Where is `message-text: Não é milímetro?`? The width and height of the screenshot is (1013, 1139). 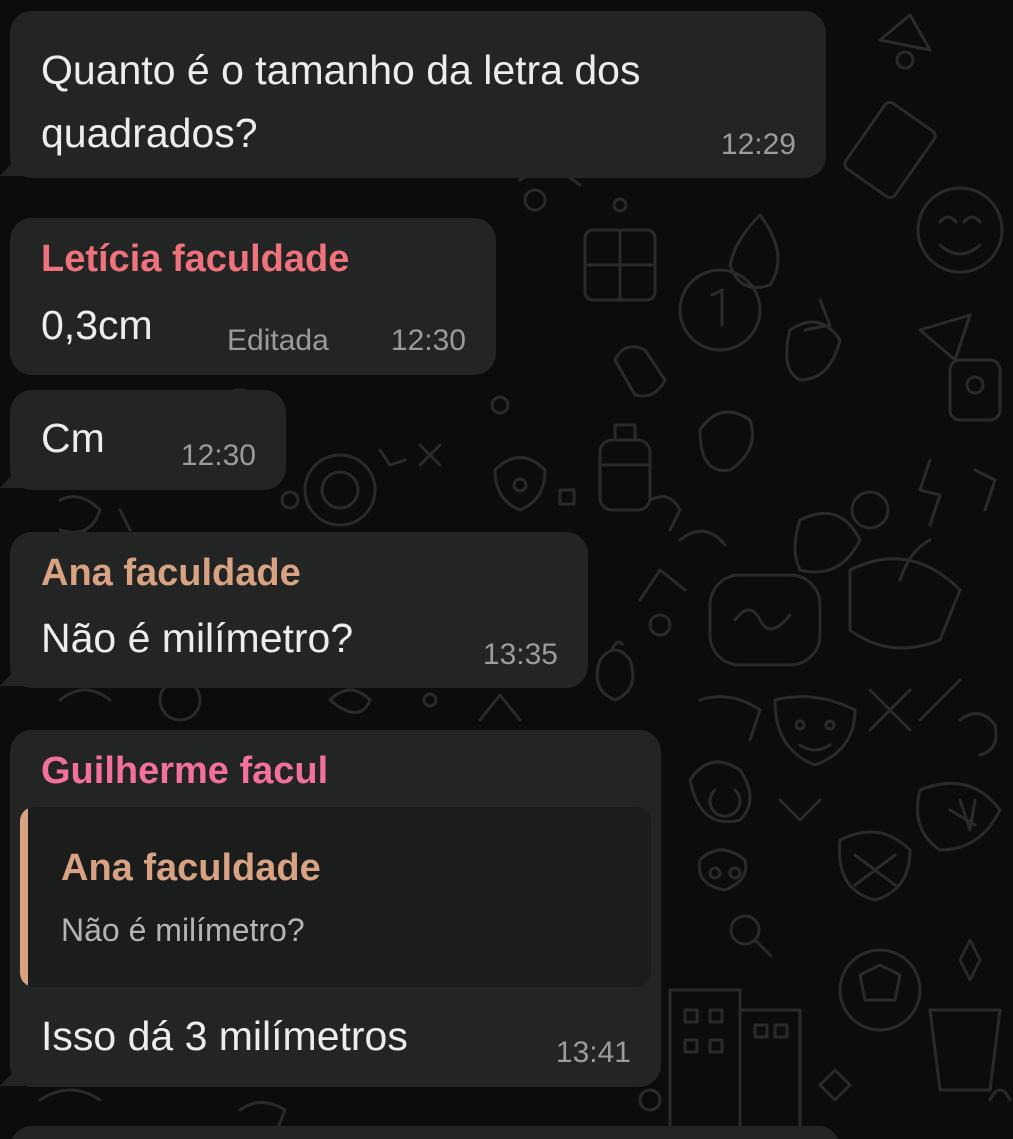
message-text: Não é milímetro? is located at coordinates (197, 638).